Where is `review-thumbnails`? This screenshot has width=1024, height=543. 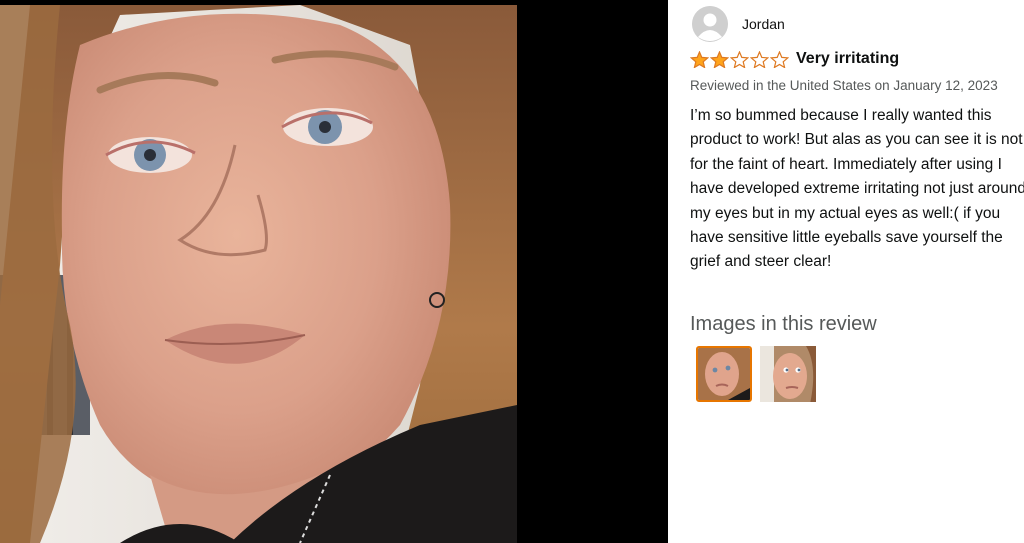 review-thumbnails is located at coordinates (760, 374).